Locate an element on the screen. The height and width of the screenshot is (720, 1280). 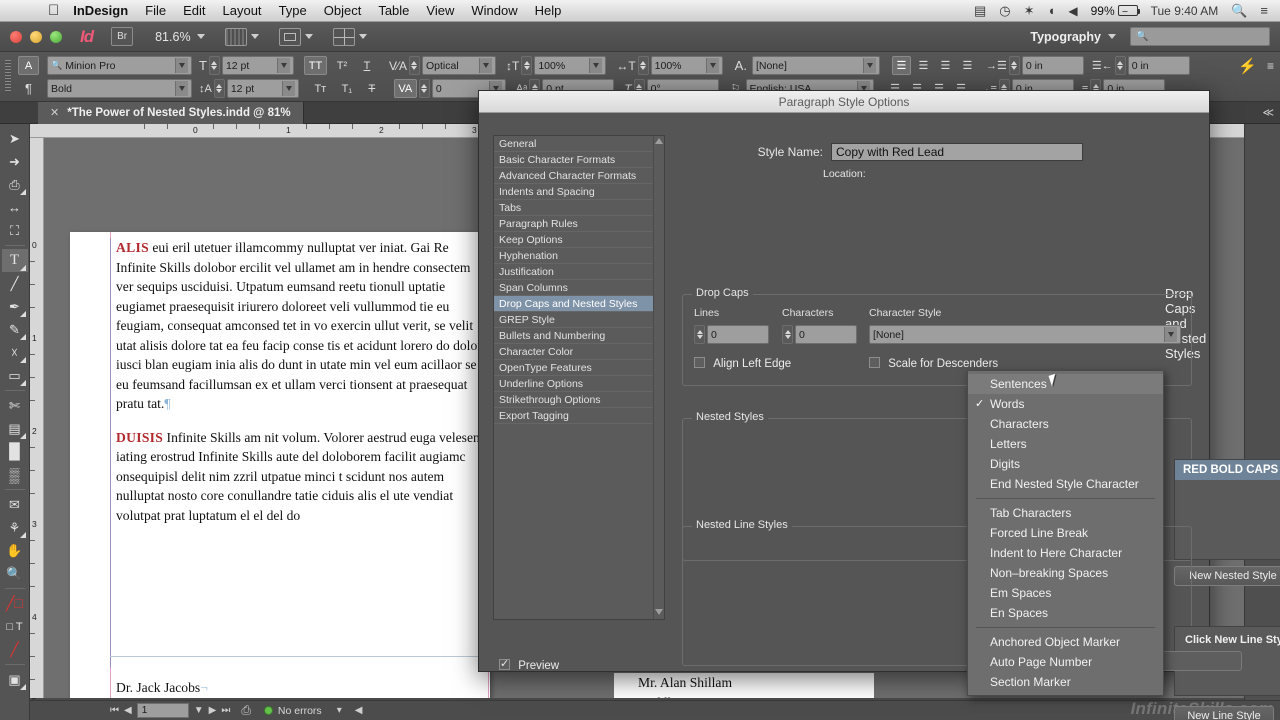
tracking-icon: VA is located at coordinates (405, 88).